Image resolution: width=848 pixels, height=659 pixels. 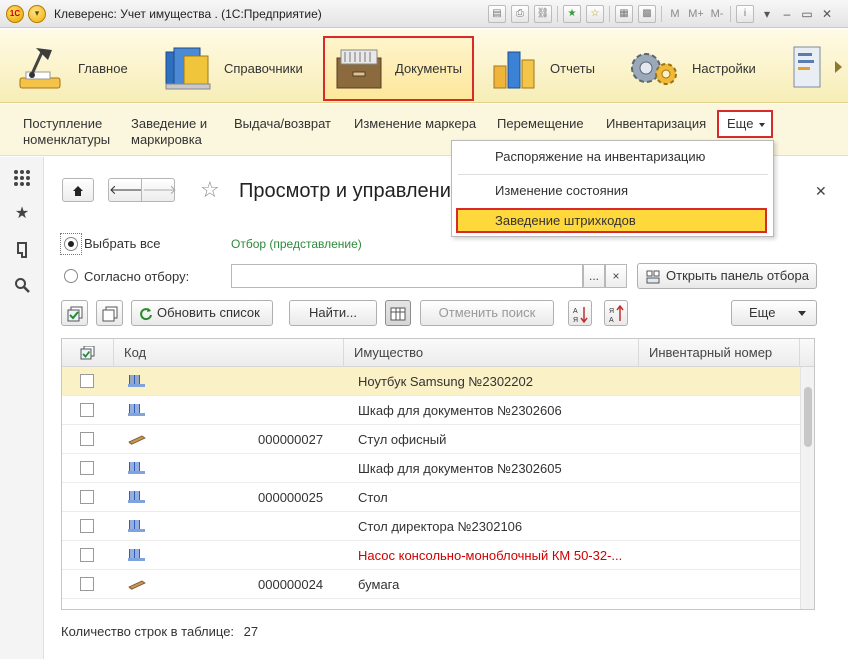 I want to click on row-count-label: Количество строк в таблице:, so click(x=148, y=631).